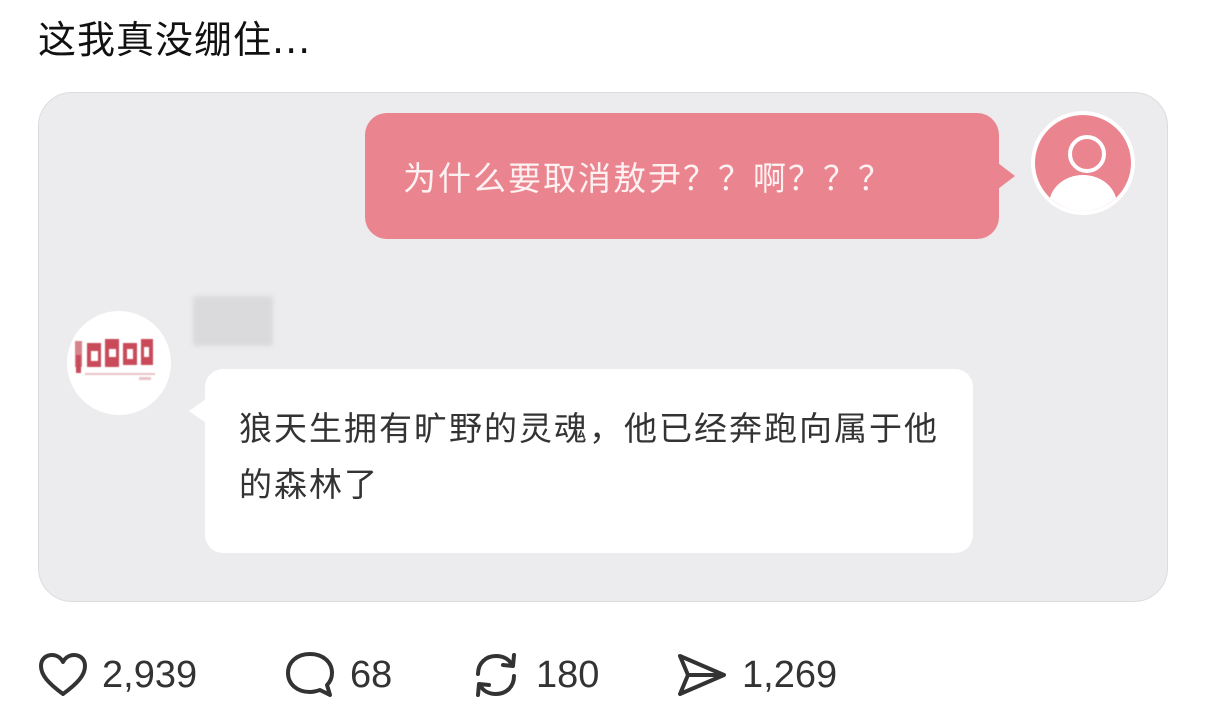 The height and width of the screenshot is (726, 1206). What do you see at coordinates (589, 456) in the screenshot?
I see `incoming-message-text: 狼天生拥有旷野的灵魂，他已经奔跑向属于他的森林了` at bounding box center [589, 456].